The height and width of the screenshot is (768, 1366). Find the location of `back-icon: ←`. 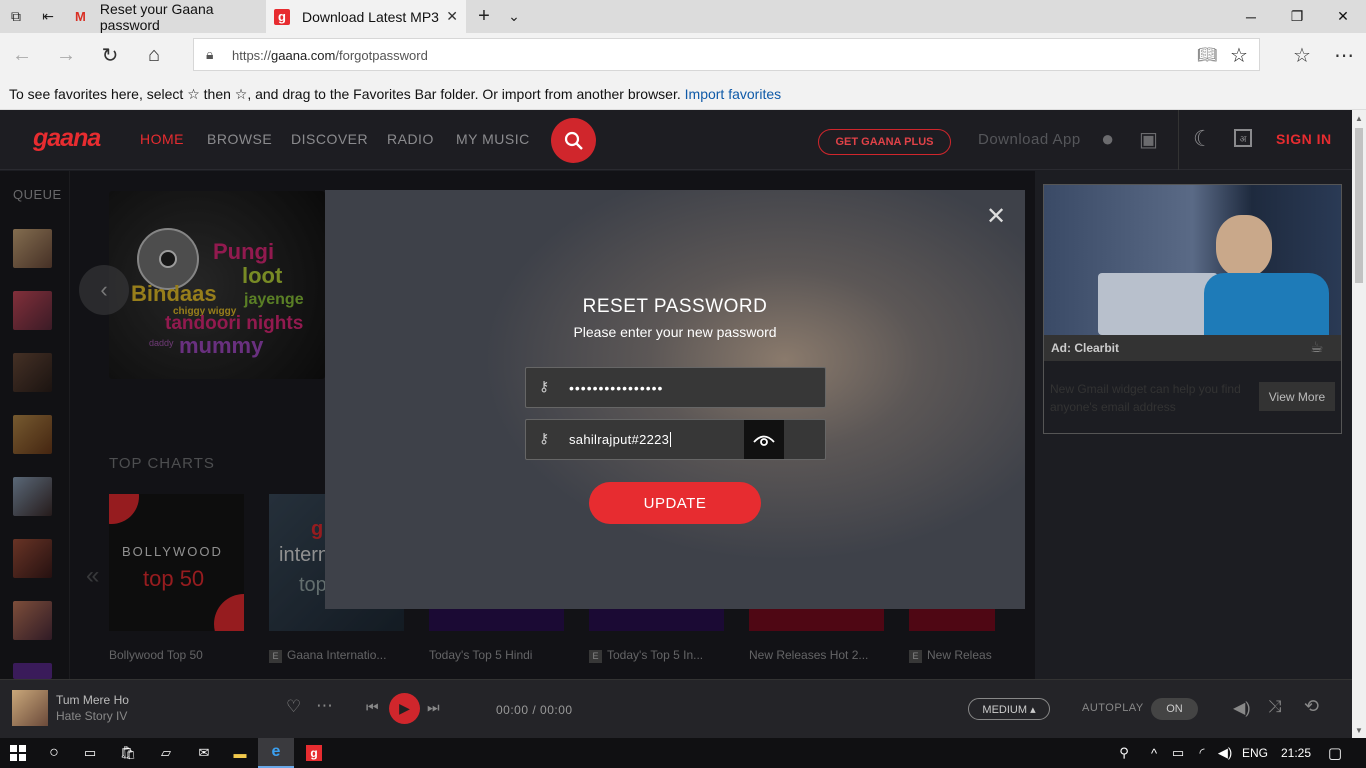

back-icon: ← is located at coordinates (22, 55).